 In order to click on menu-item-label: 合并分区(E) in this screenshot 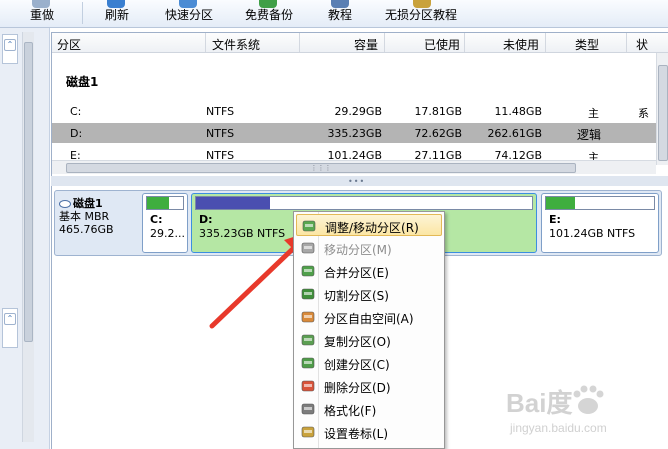, I will do `click(356, 273)`.